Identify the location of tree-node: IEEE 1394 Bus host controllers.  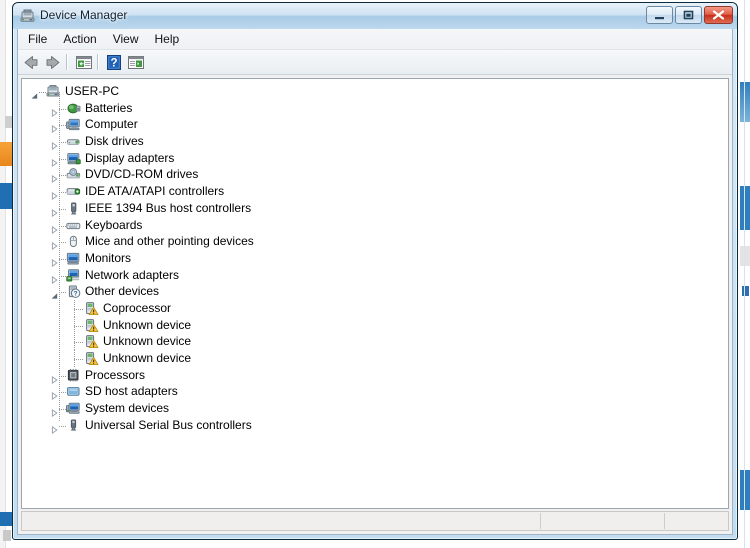
(375, 208).